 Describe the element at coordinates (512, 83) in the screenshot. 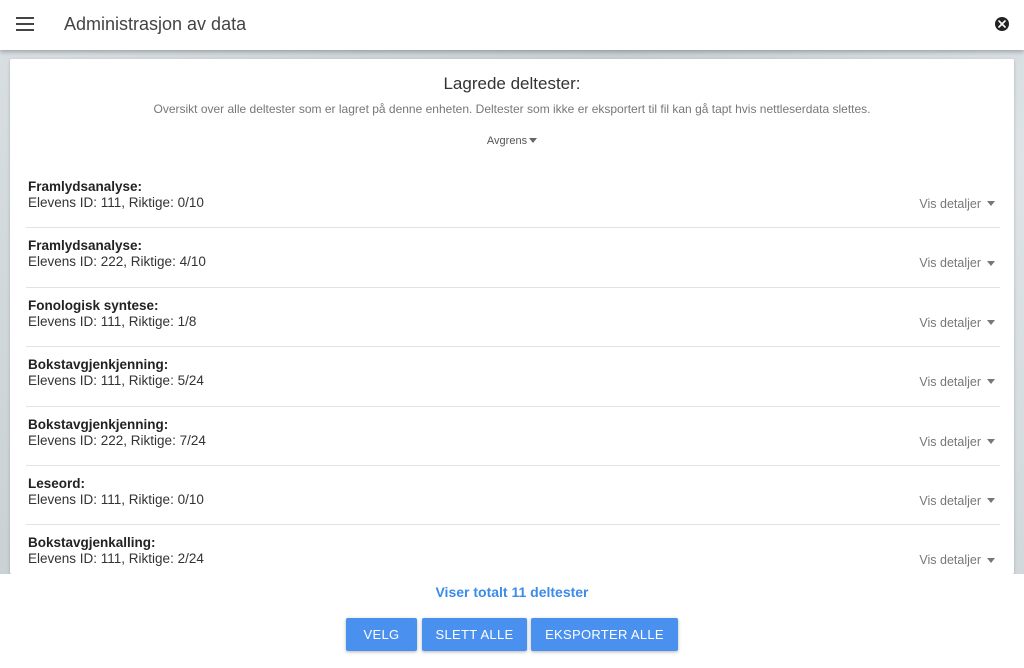

I see `card-title: Lagrede deltester:` at that location.